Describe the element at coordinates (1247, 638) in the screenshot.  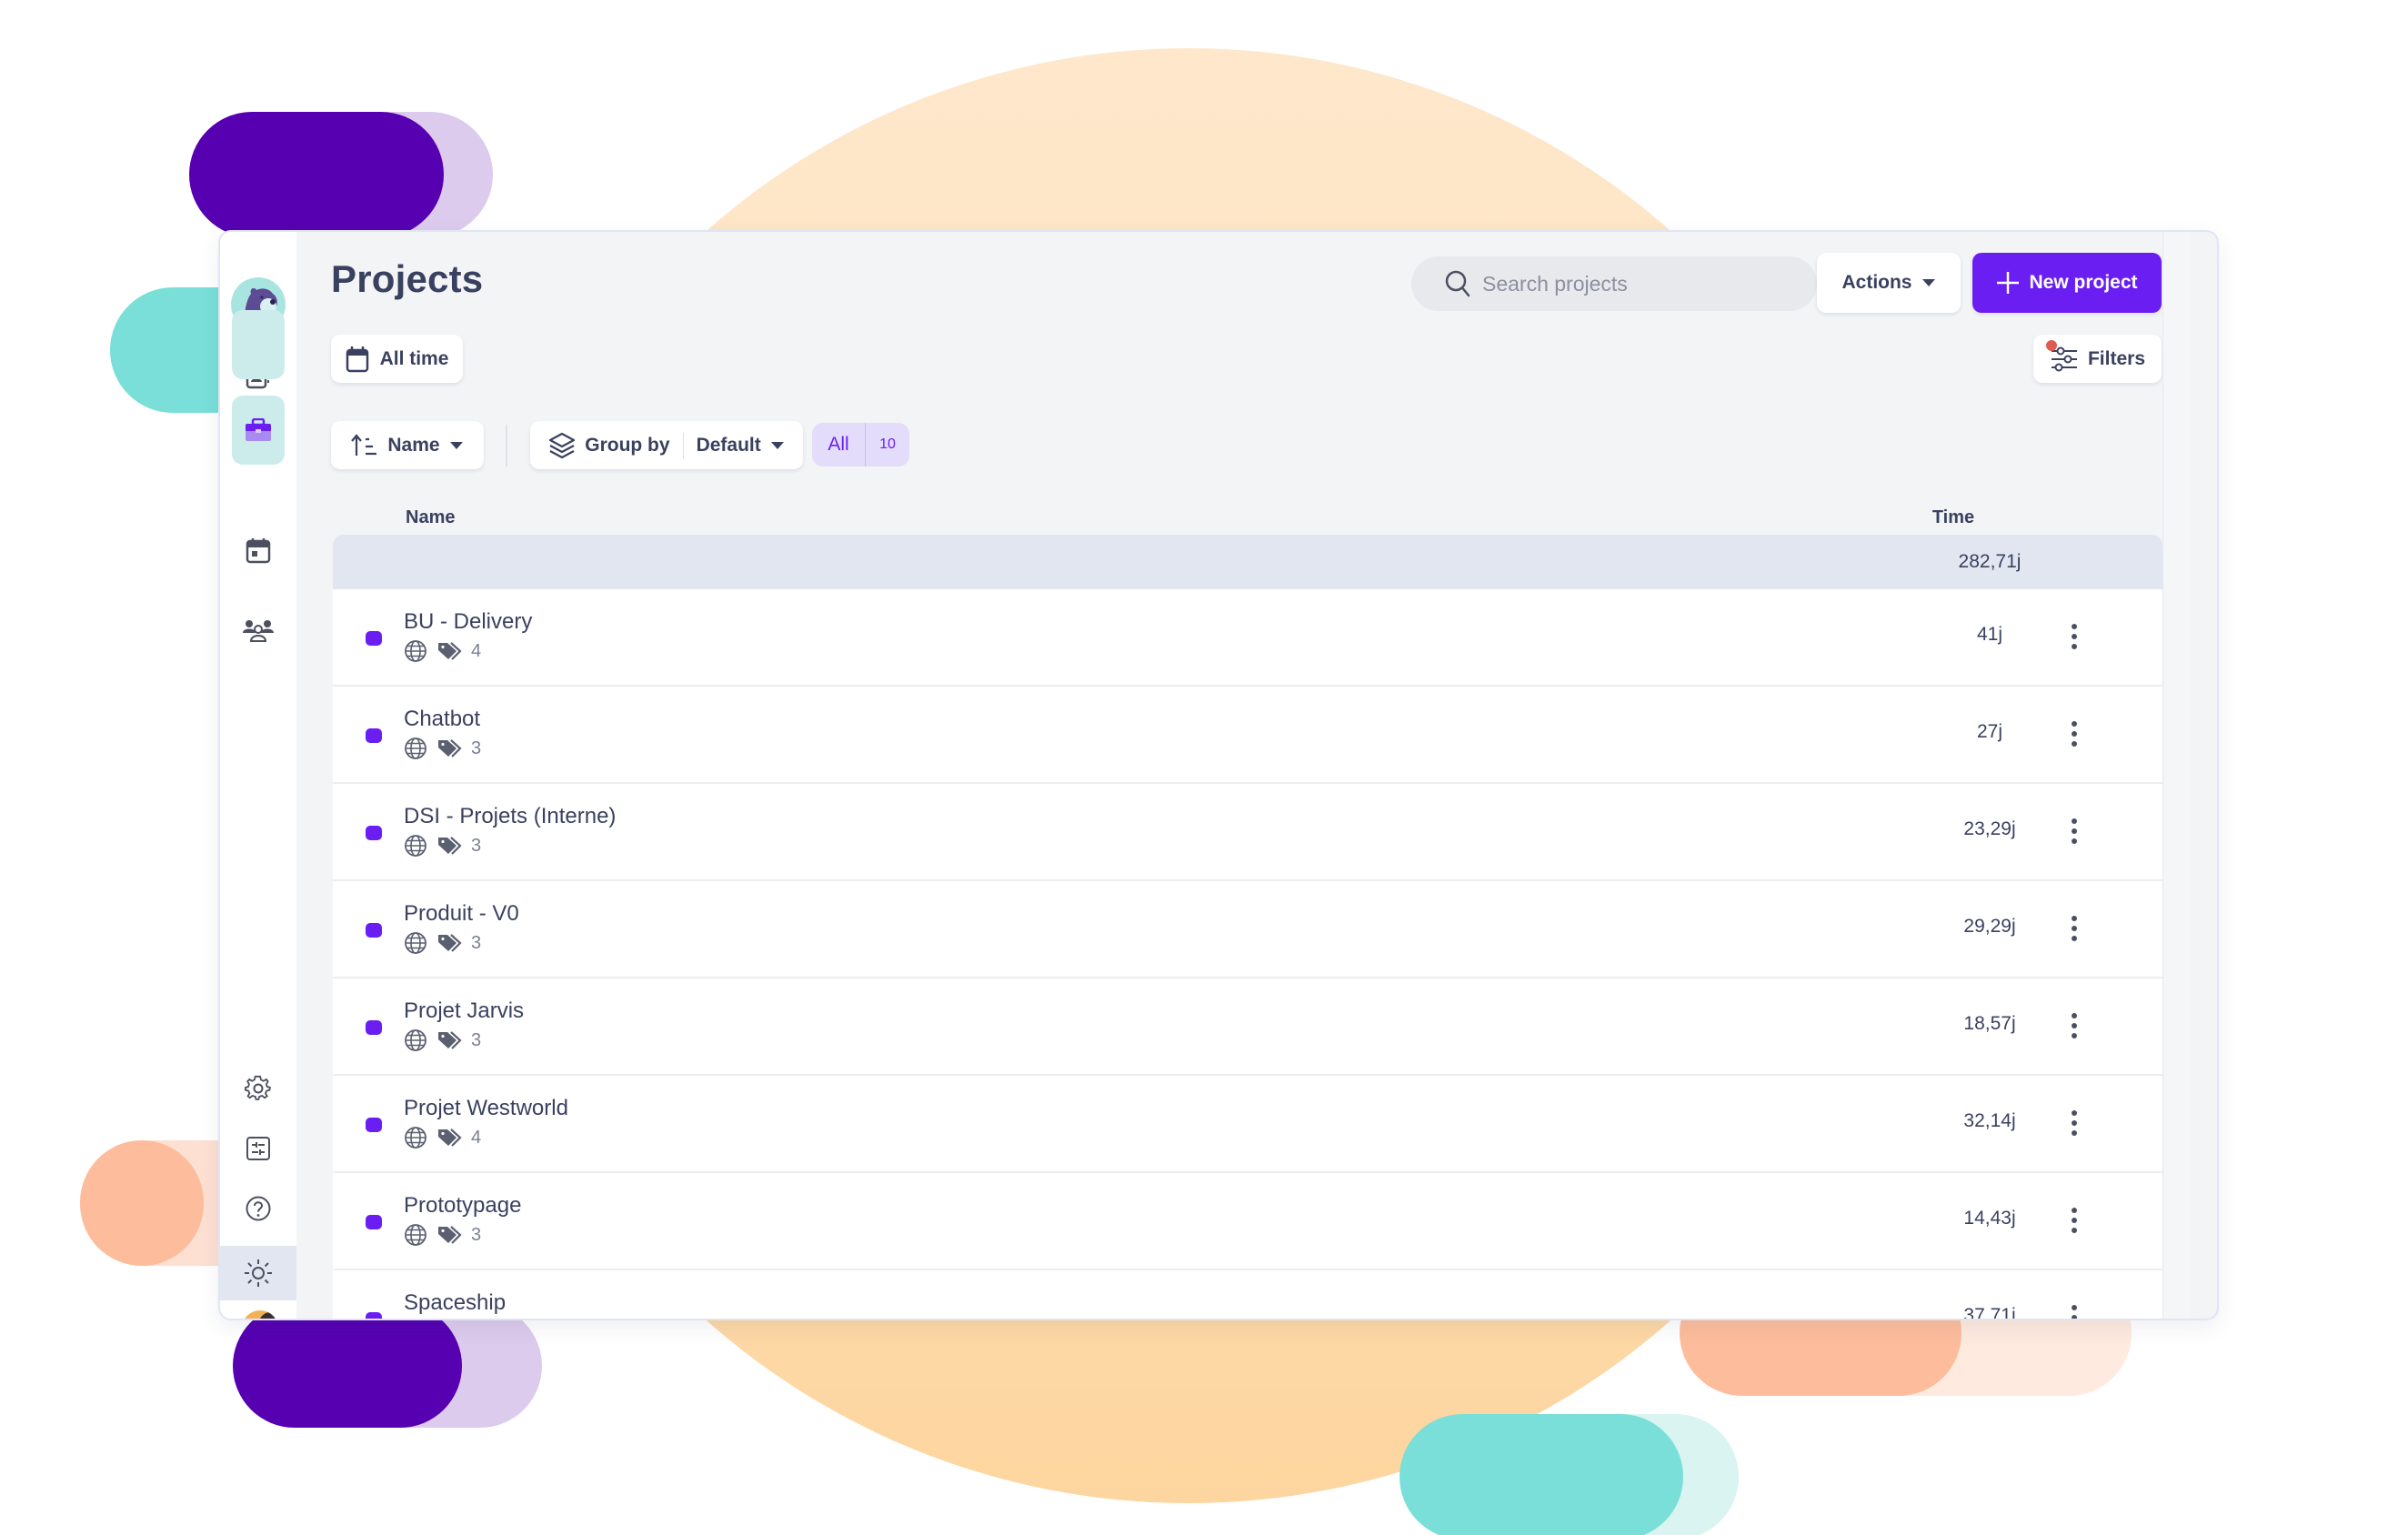
I see `table-row: BU - Delivery 4 41j` at that location.